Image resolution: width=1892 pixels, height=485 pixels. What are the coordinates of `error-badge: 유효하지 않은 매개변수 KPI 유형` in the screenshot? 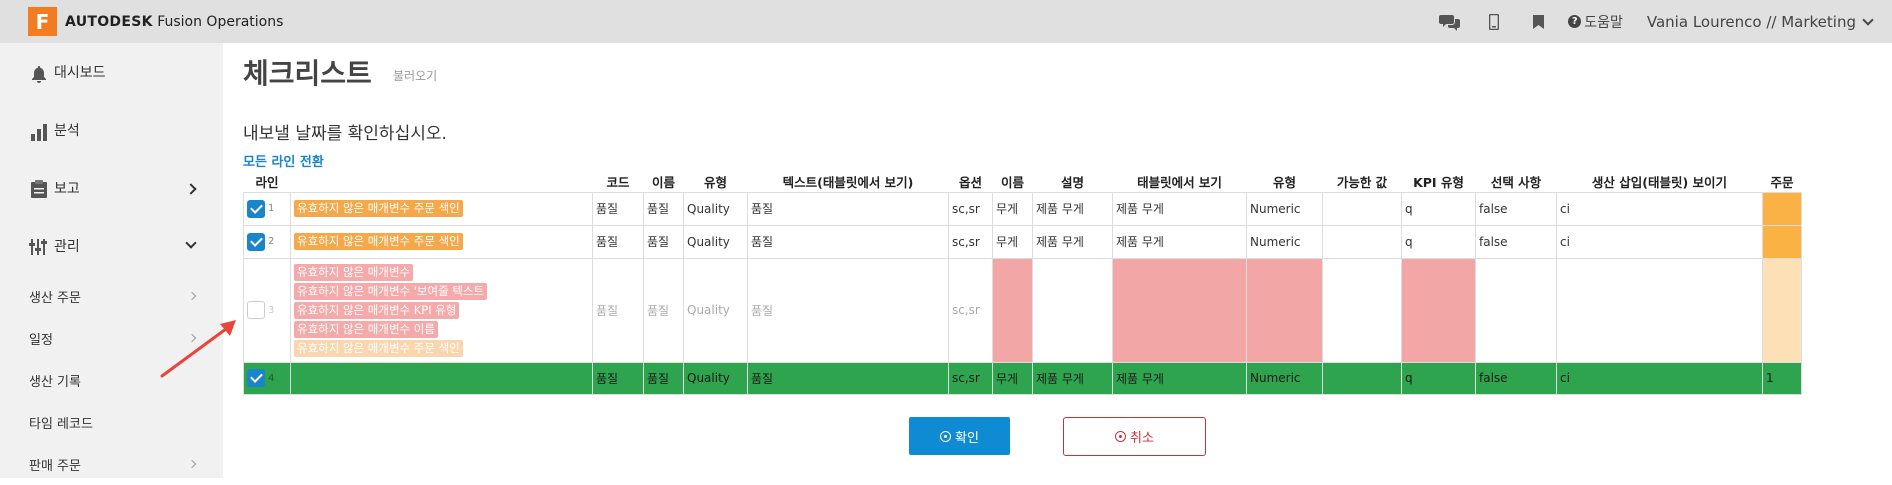 It's located at (377, 310).